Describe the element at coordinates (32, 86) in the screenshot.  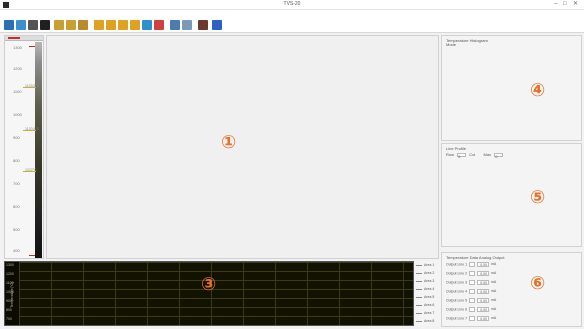
I see `scale-marker-label: 1133.5°C` at that location.